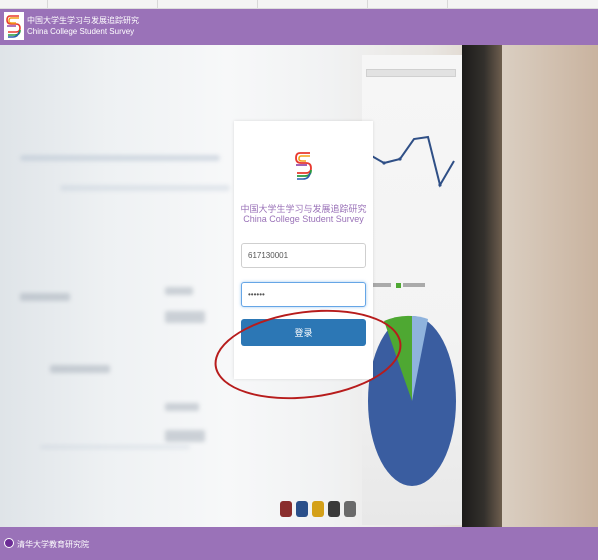 Image resolution: width=598 pixels, height=560 pixels. Describe the element at coordinates (412, 400) in the screenshot. I see `monitor-pie-chart` at that location.